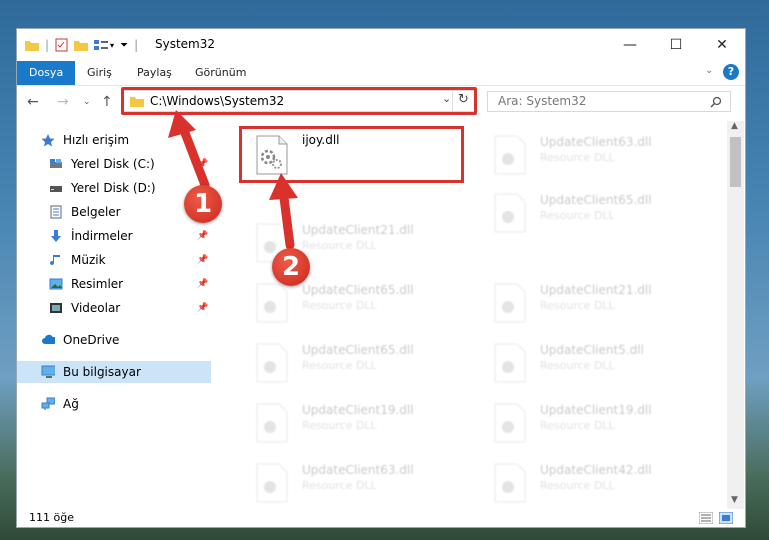 This screenshot has height=540, width=769. Describe the element at coordinates (203, 204) in the screenshot. I see `step-badge-1: 1` at that location.